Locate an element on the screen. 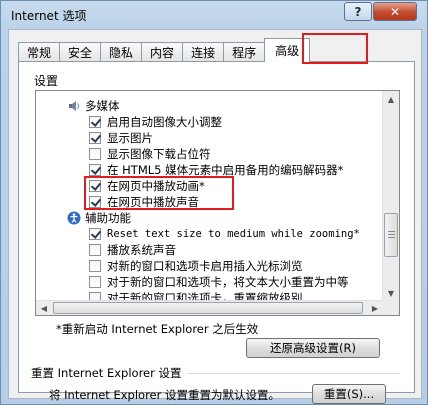 This screenshot has width=428, height=405. scroll-right-icon: ▶ is located at coordinates (375, 308).